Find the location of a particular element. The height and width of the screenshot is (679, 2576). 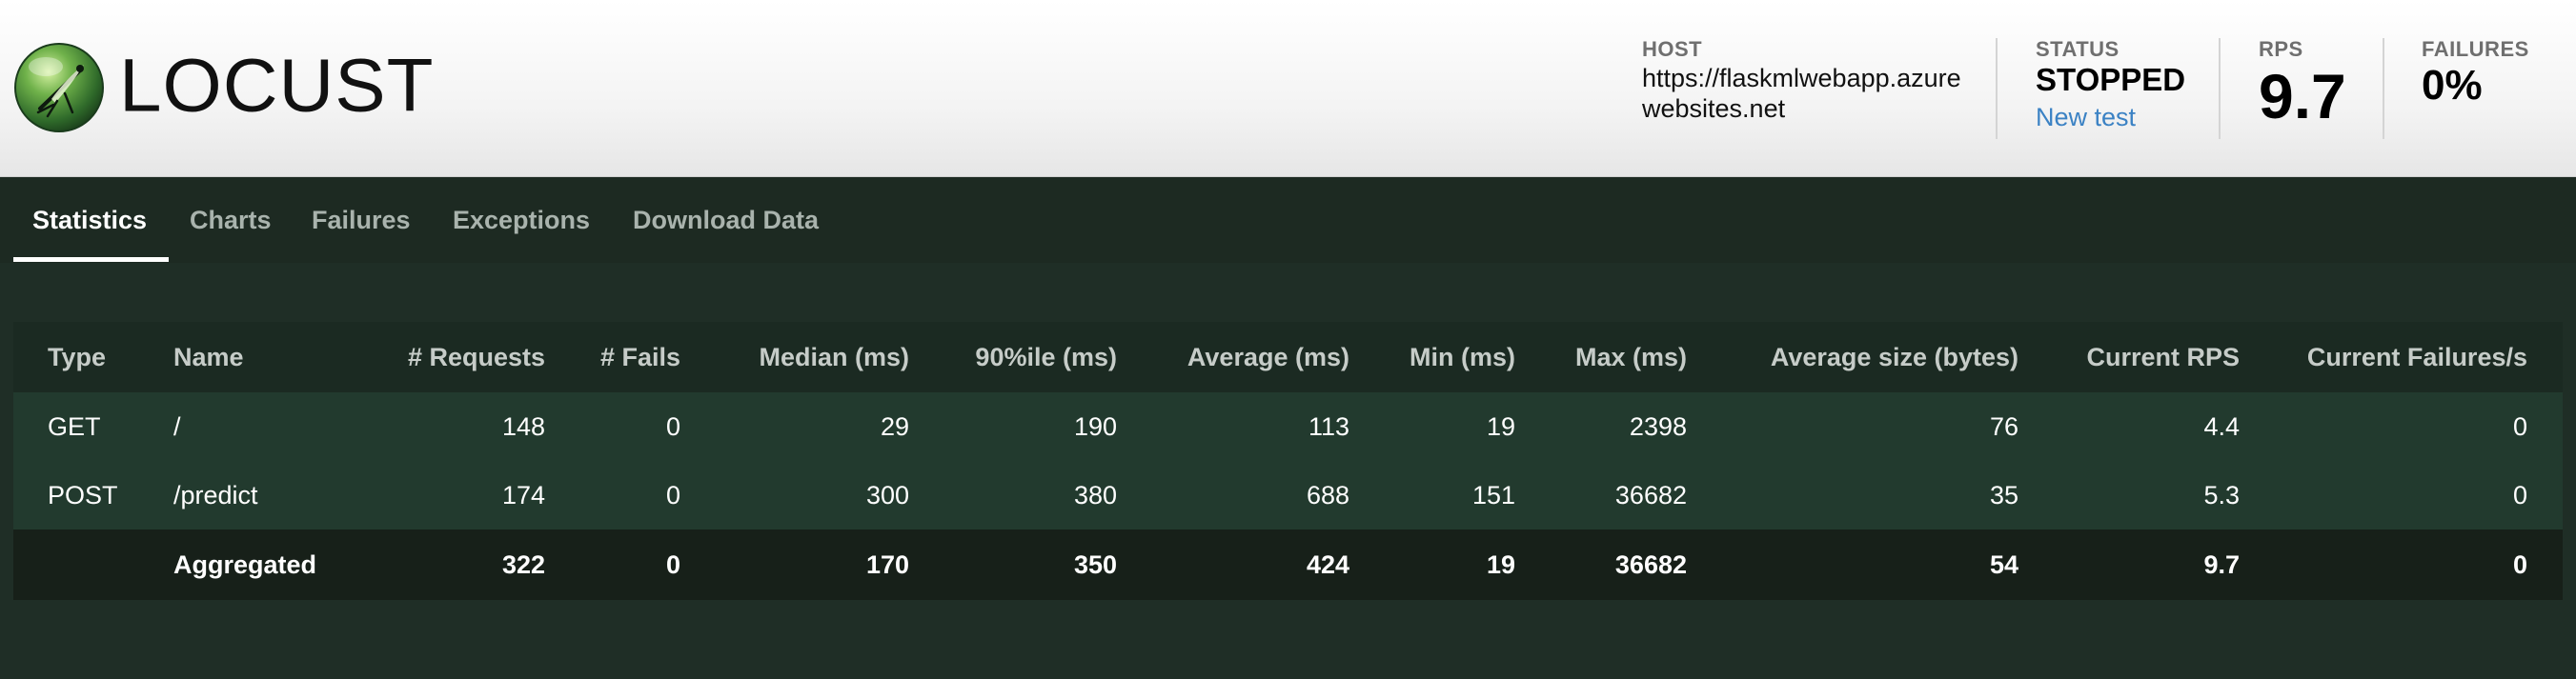

table-cell: 380 is located at coordinates (1095, 495).